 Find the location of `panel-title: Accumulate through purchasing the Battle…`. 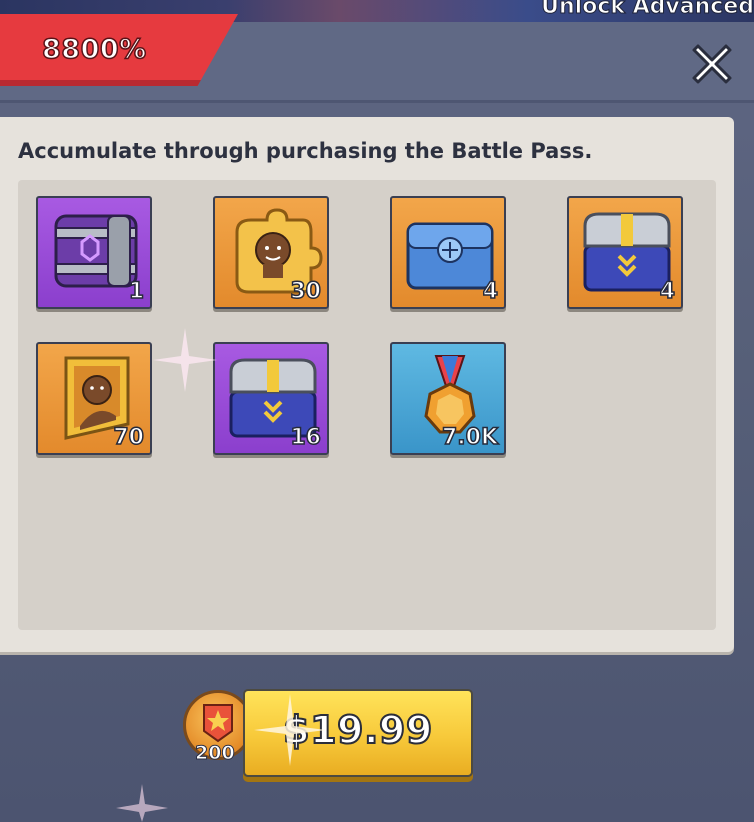

panel-title: Accumulate through purchasing the Battle… is located at coordinates (305, 151).